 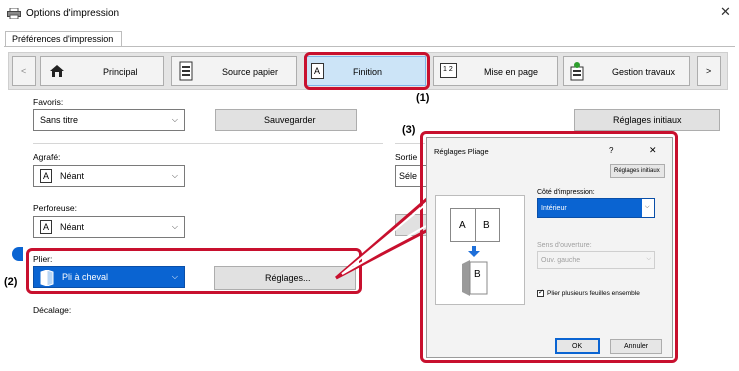 What do you see at coordinates (48, 102) in the screenshot?
I see `favorites-label: Favoris:` at bounding box center [48, 102].